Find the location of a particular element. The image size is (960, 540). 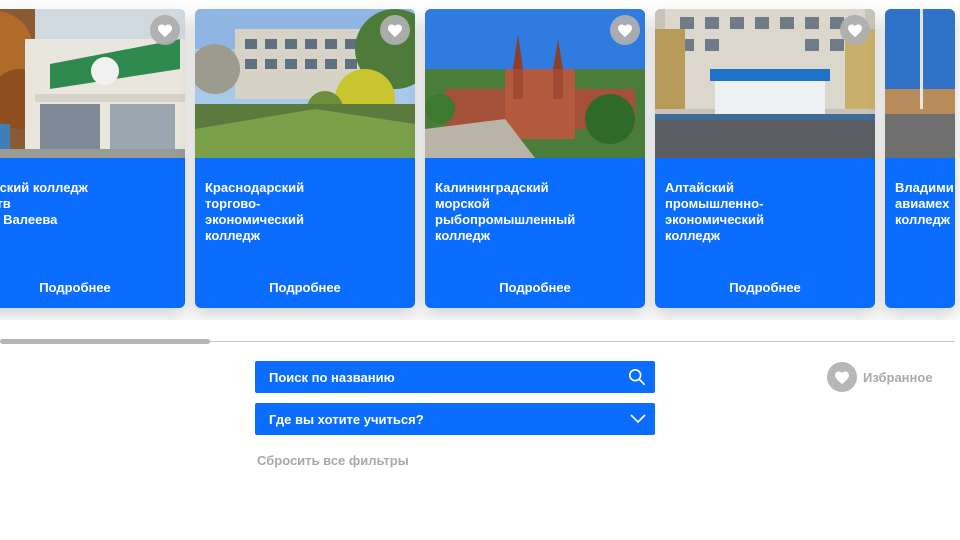

search-placeholder: Поиск по названию is located at coordinates (332, 377).